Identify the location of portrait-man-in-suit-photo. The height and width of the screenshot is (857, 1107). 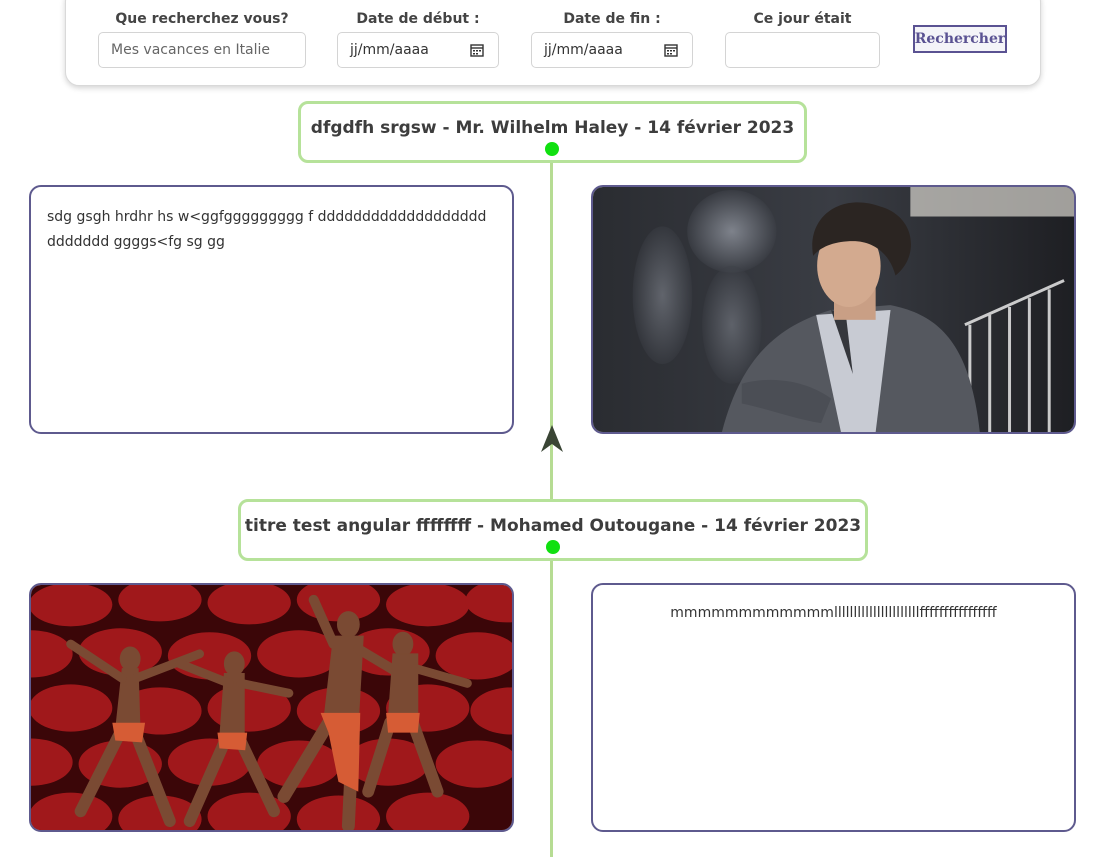
(833, 309).